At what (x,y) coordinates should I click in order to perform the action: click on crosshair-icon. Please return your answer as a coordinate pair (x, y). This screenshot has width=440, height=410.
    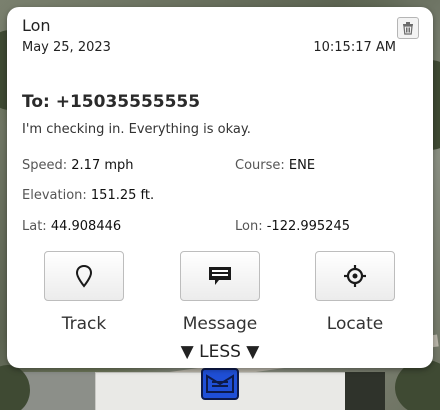
    Looking at the image, I should click on (355, 276).